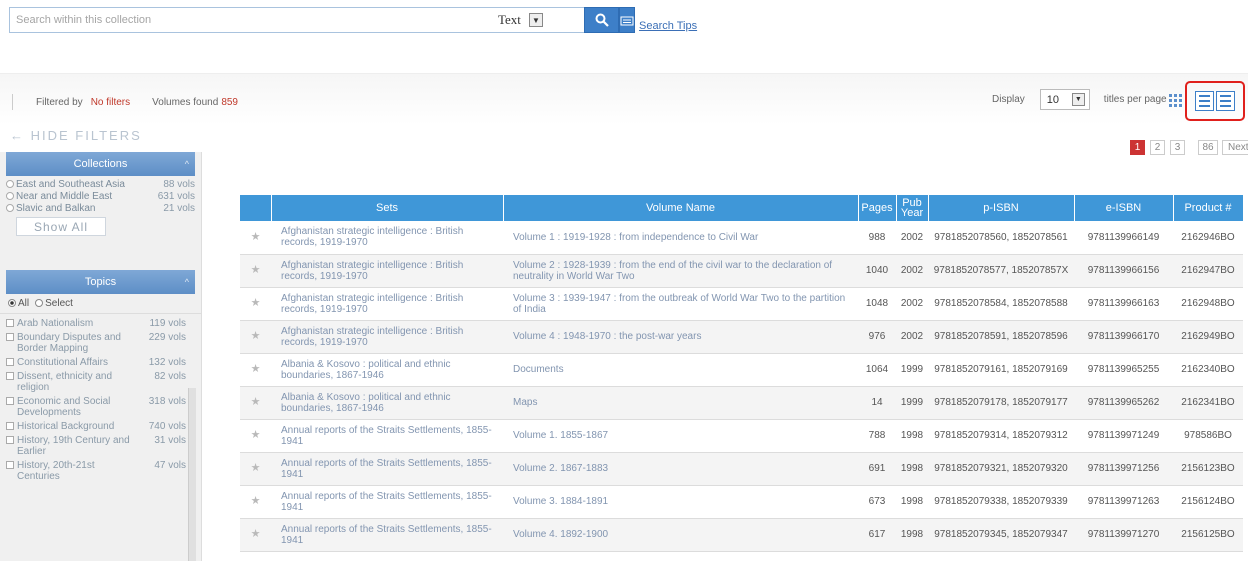 The width and height of the screenshot is (1248, 561). I want to click on eisbn-cell: 9781139966163, so click(1123, 304).